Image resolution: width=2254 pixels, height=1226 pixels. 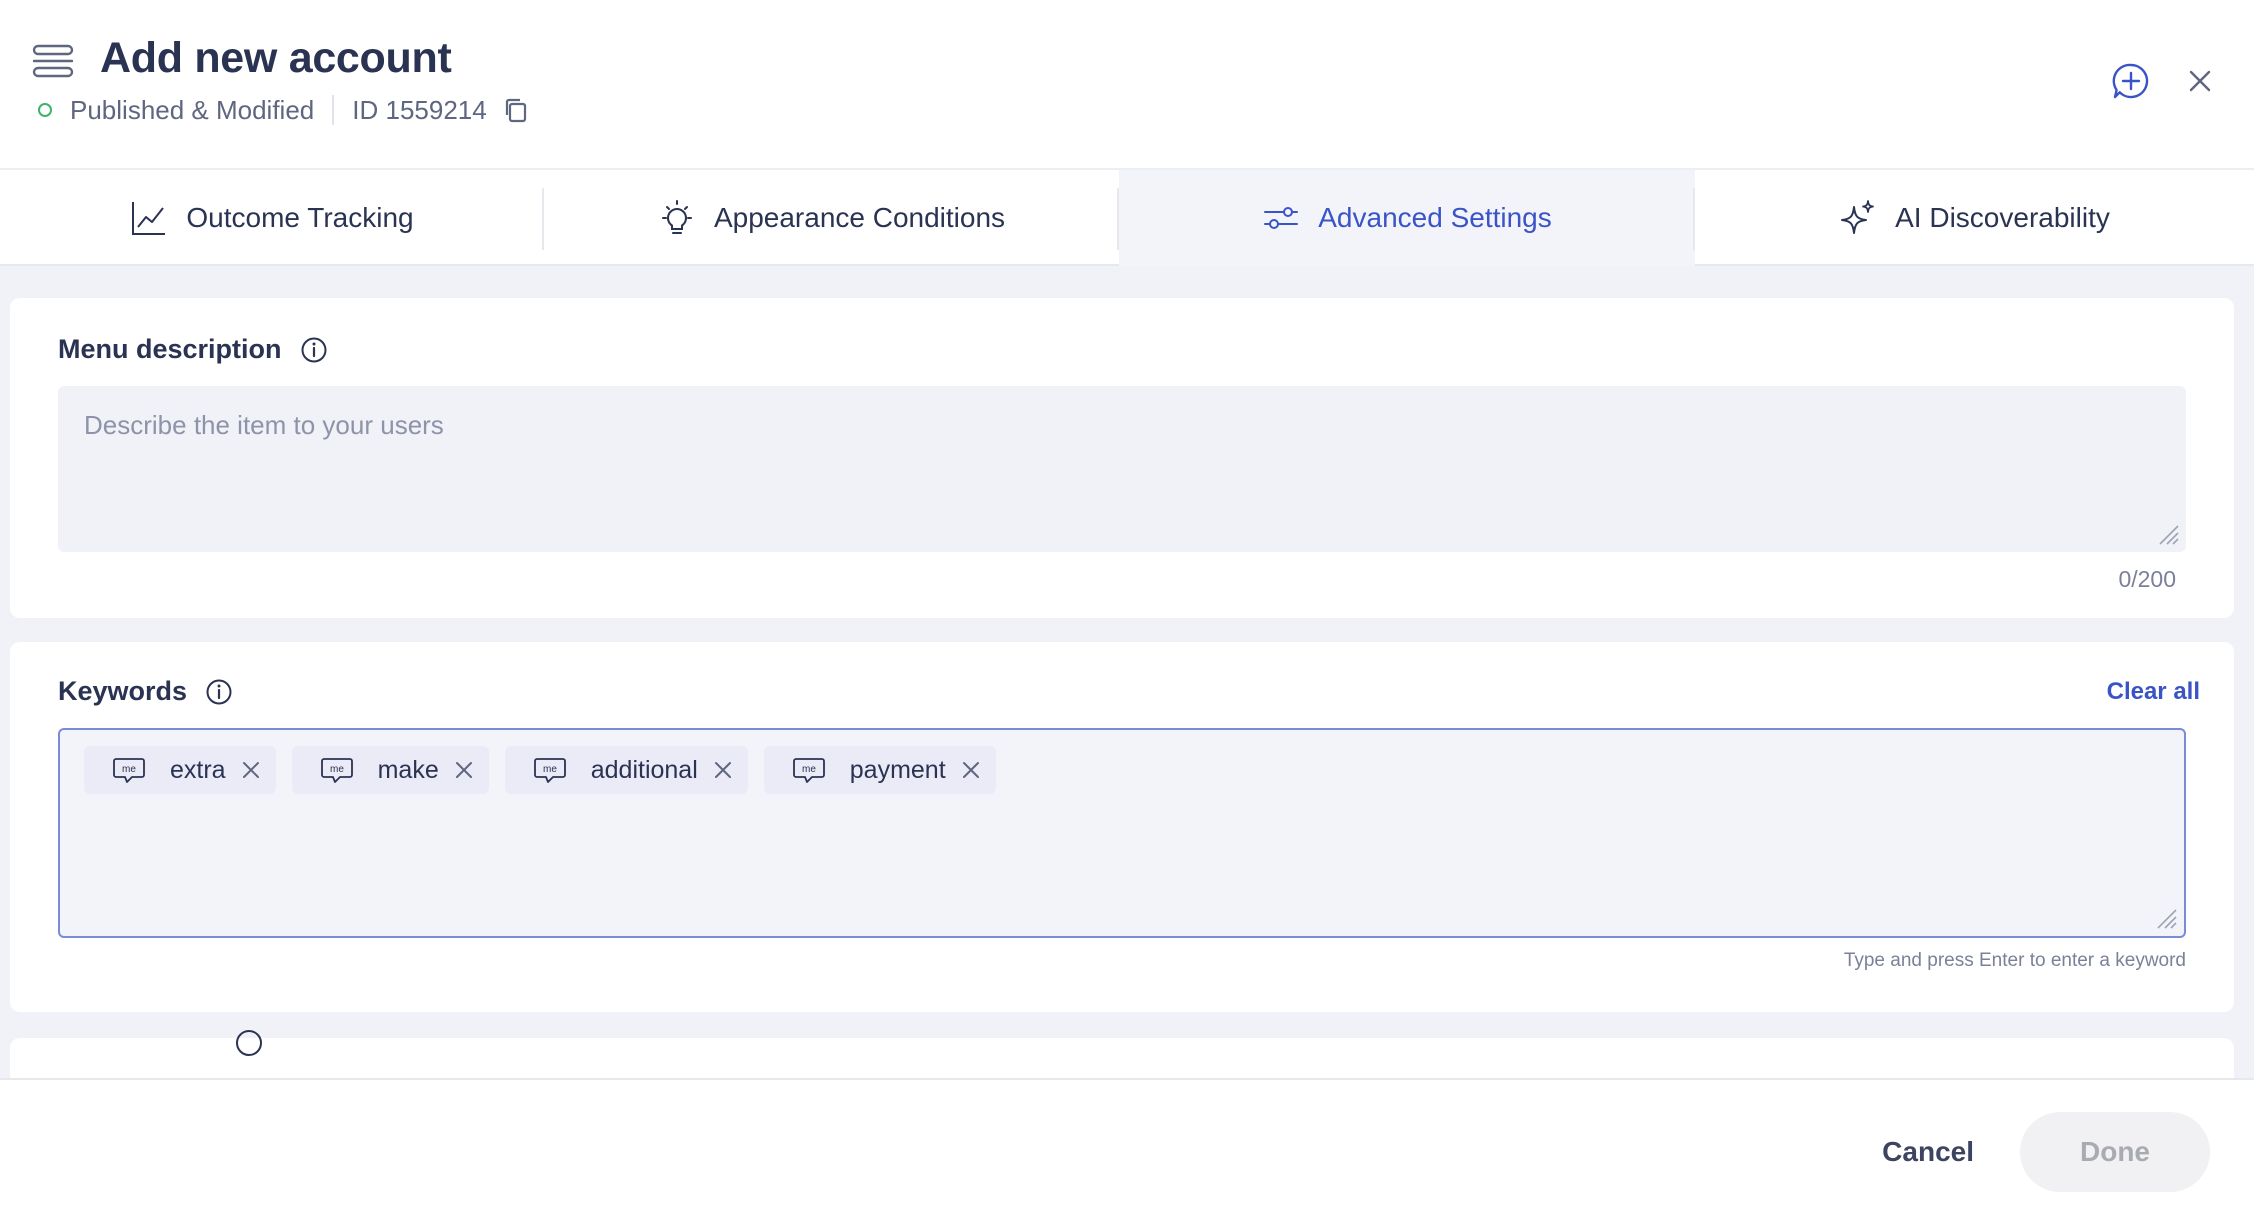 I want to click on keyword-text: make, so click(x=408, y=769).